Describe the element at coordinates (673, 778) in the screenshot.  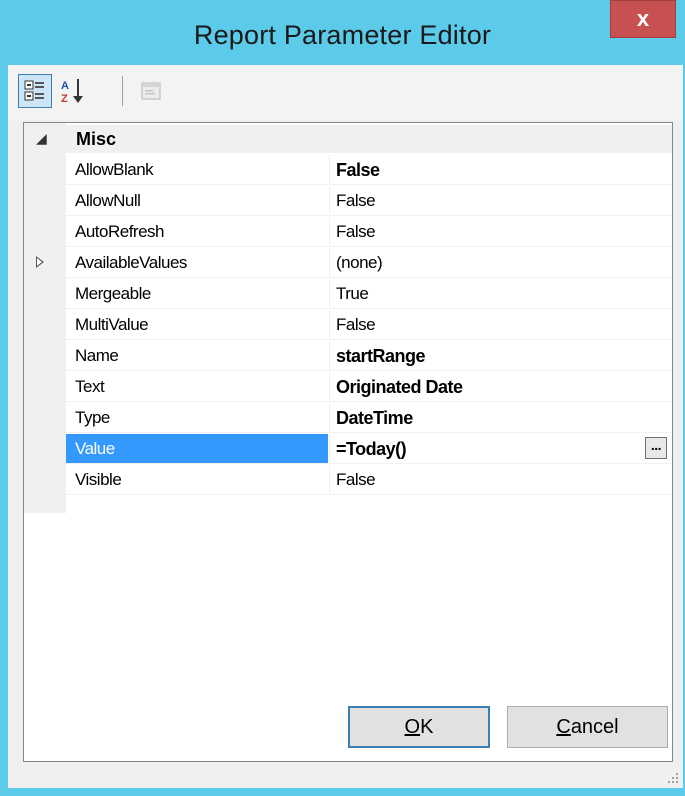
I see `resize-grip-icon` at that location.